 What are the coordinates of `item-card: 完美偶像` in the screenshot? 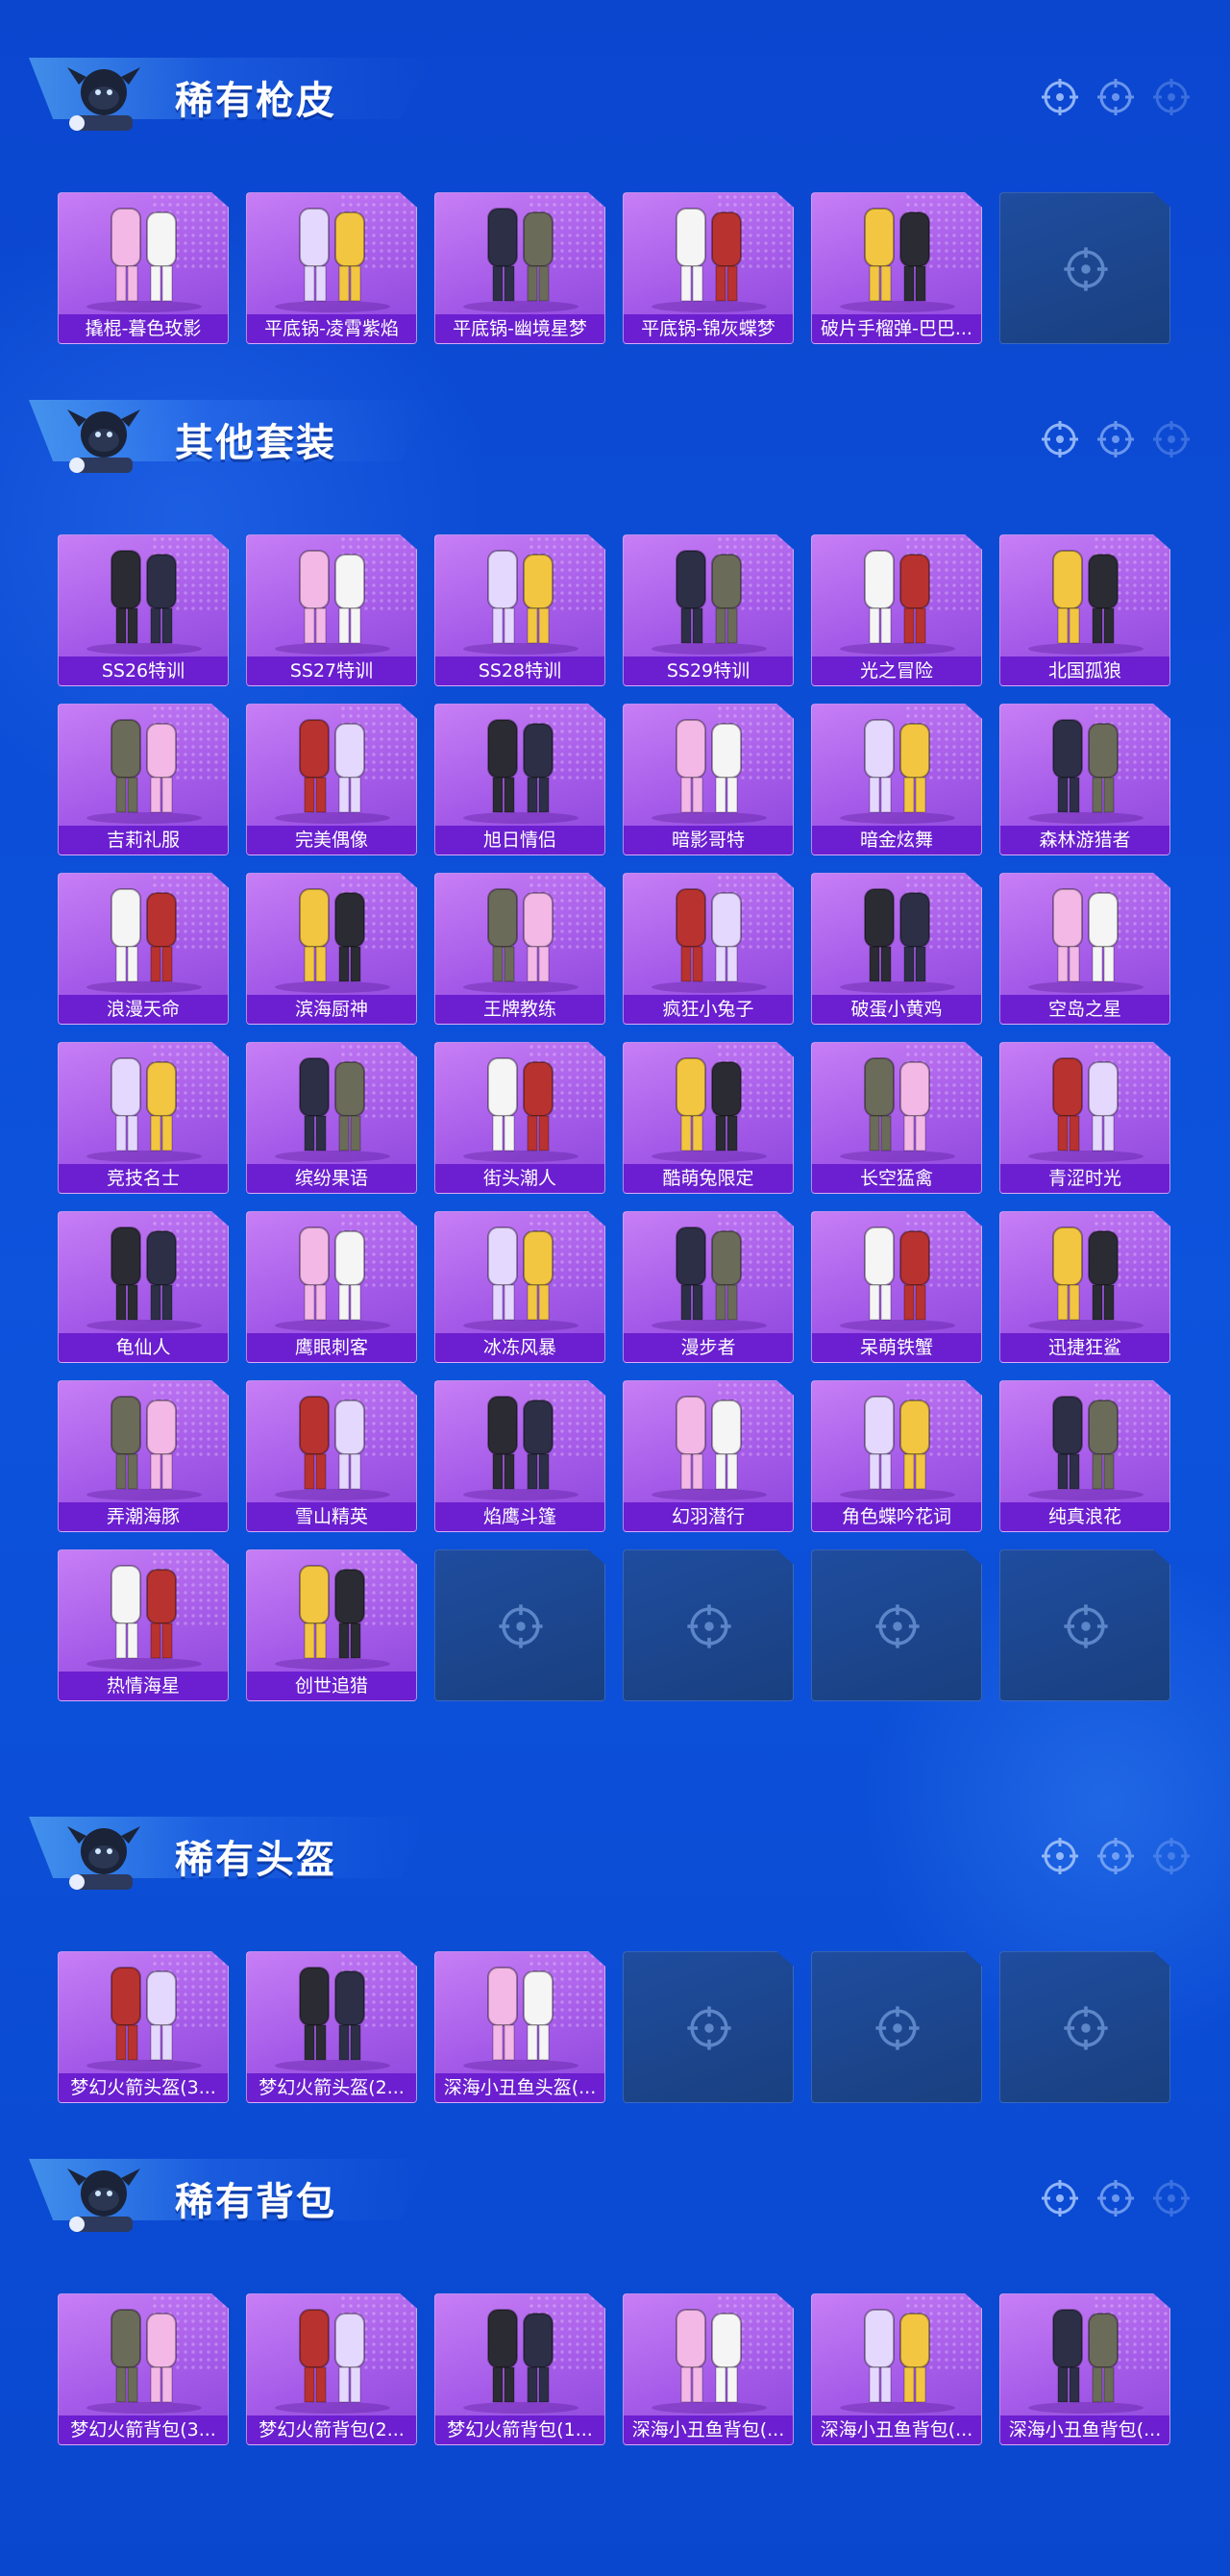 It's located at (331, 780).